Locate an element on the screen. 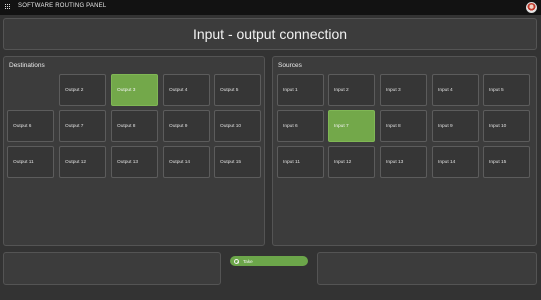  source-button: Input 2 is located at coordinates (351, 90).